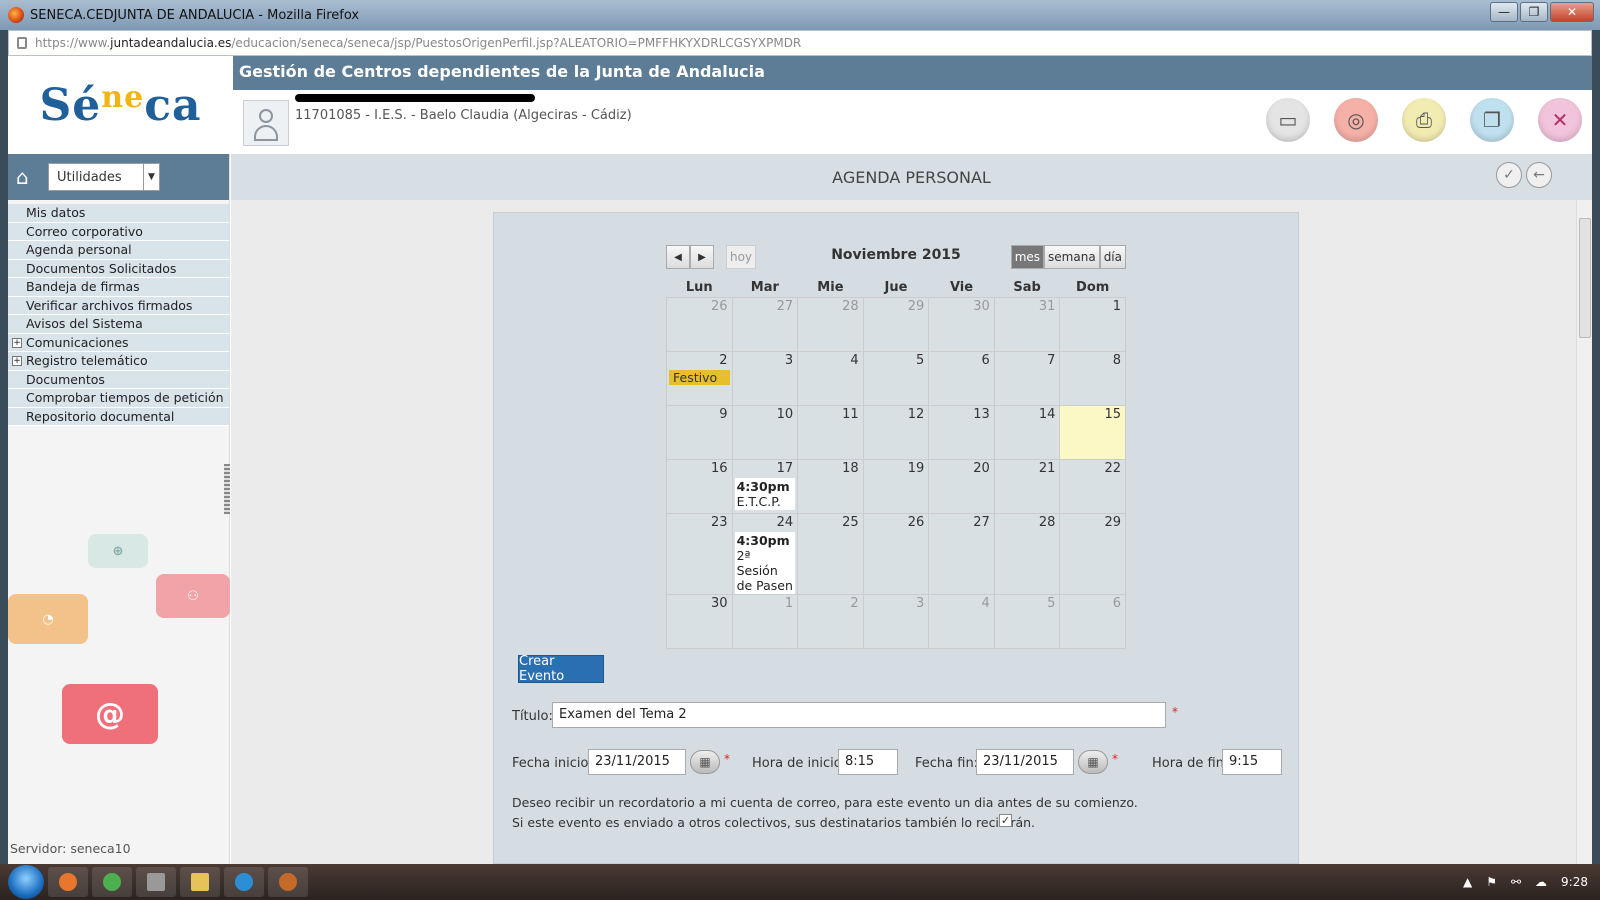  I want to click on title-input: Examen del Tema 2, so click(859, 715).